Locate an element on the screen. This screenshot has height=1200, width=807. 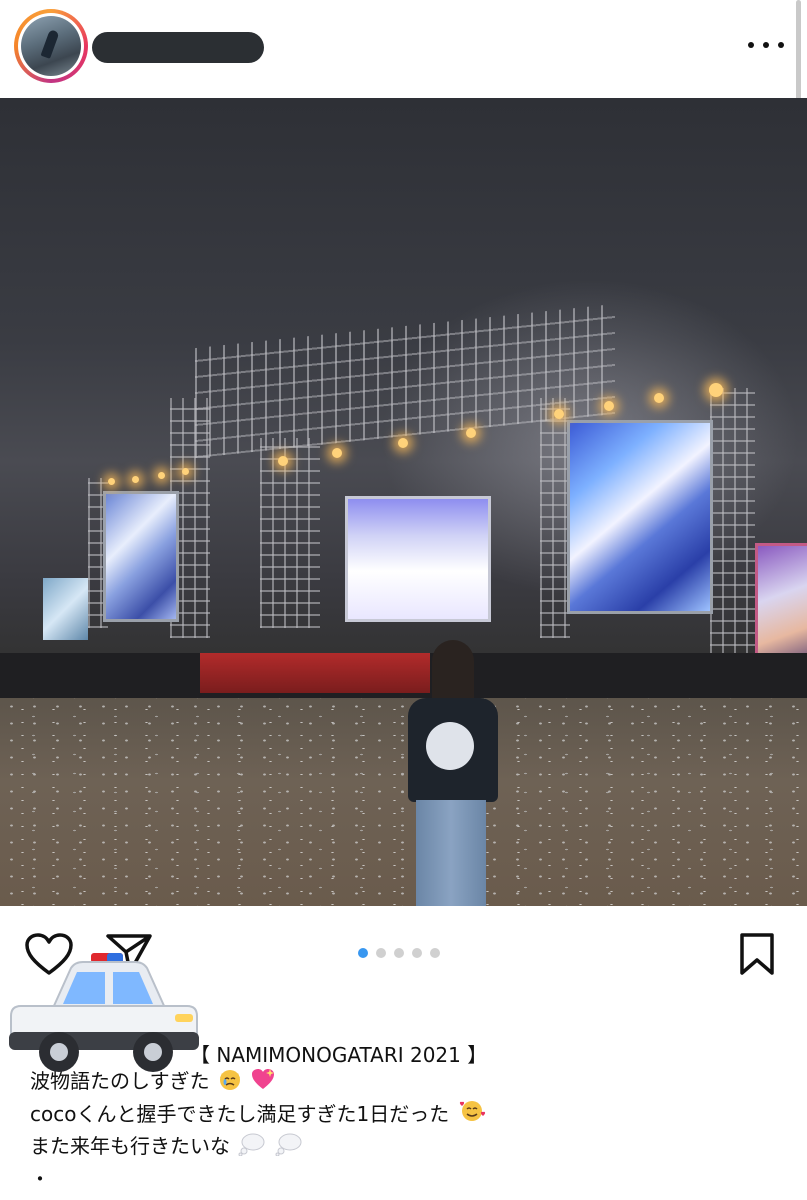
story-avatar is located at coordinates (51, 46).